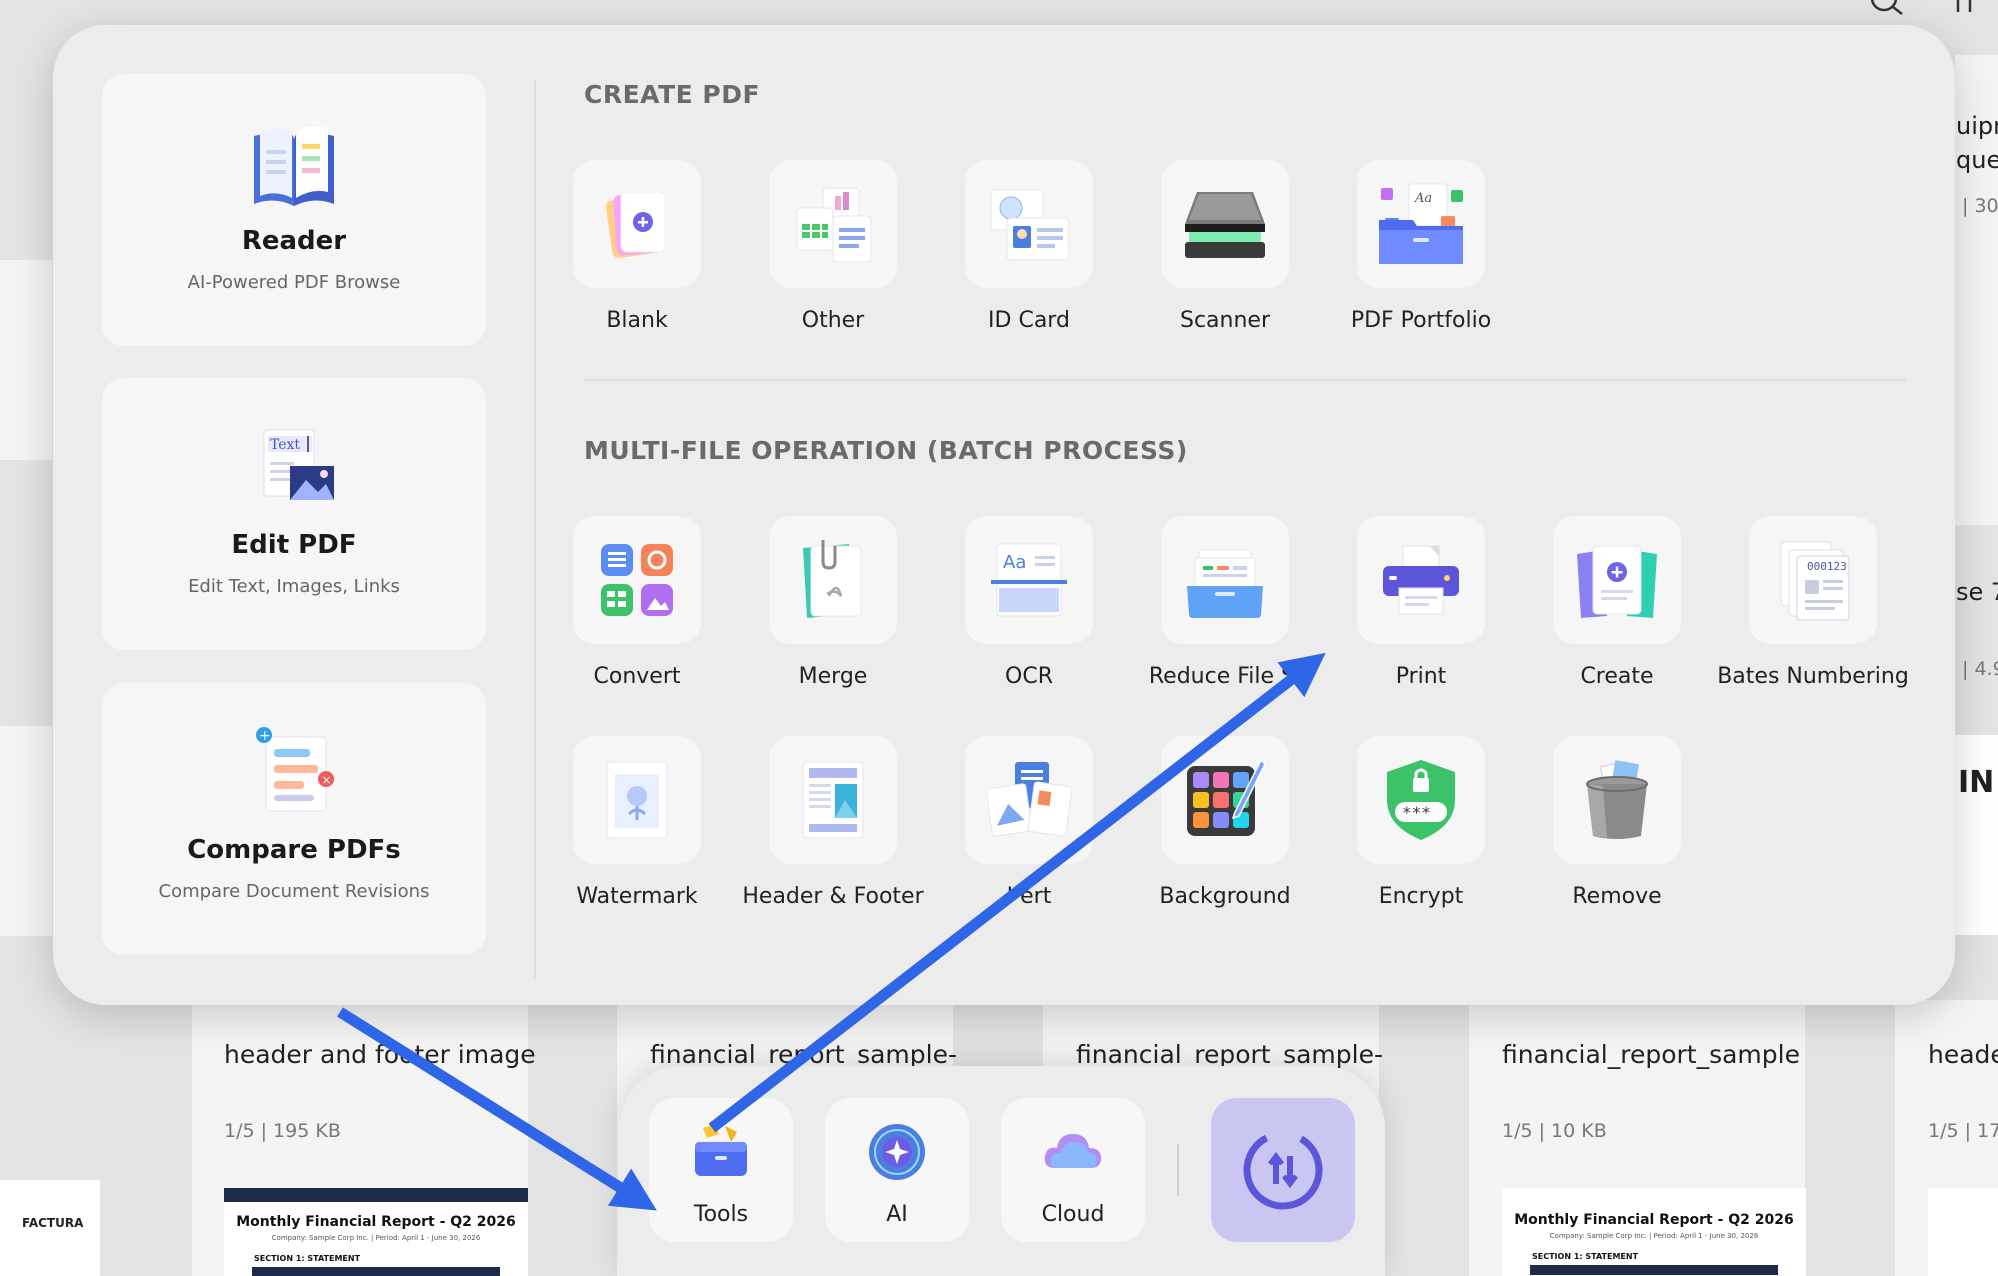 The width and height of the screenshot is (1998, 1276). I want to click on tool-background: Background, so click(1225, 822).